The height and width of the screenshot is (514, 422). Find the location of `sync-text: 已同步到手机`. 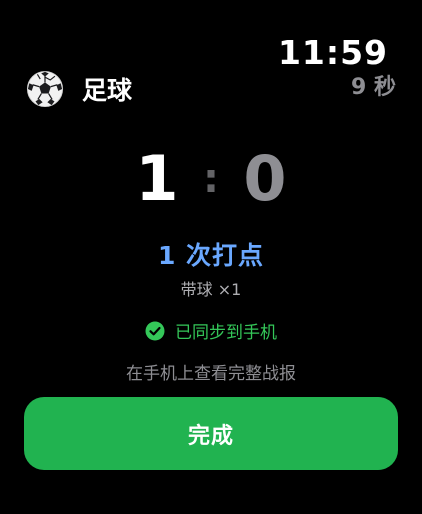

sync-text: 已同步到手机 is located at coordinates (226, 333).